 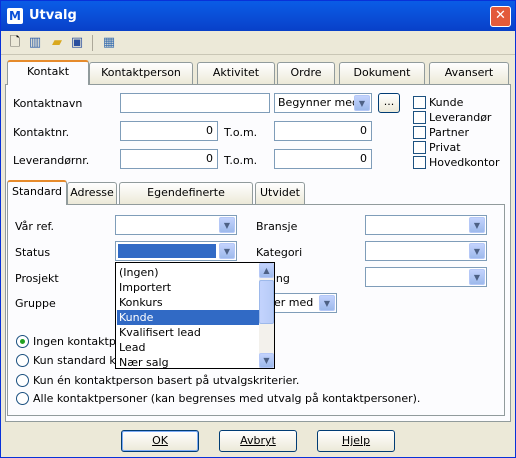 I want to click on contact-number-to-label: T.o.m., so click(x=241, y=132).